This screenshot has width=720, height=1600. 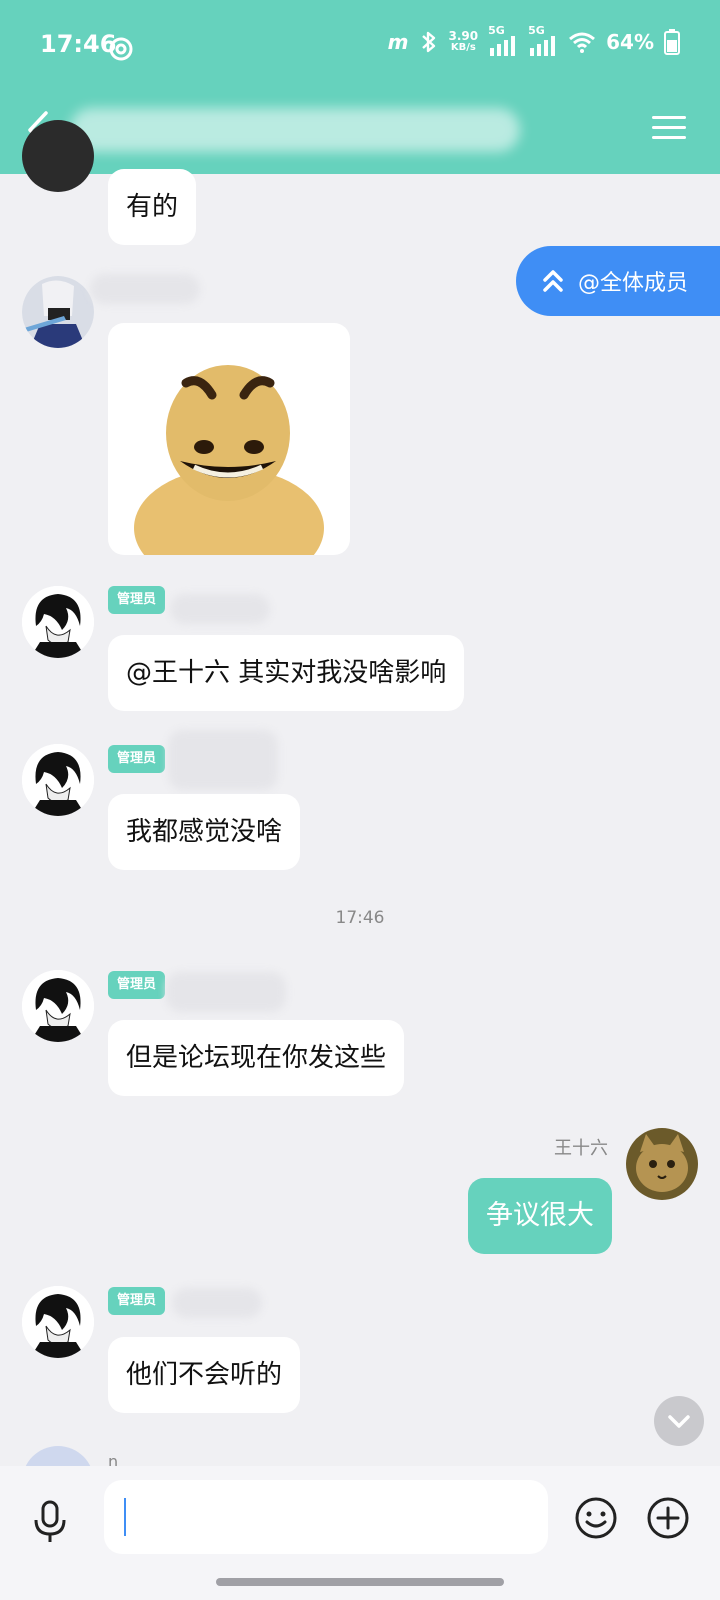 I want to click on net-speed-unit: KB/s, so click(x=463, y=47).